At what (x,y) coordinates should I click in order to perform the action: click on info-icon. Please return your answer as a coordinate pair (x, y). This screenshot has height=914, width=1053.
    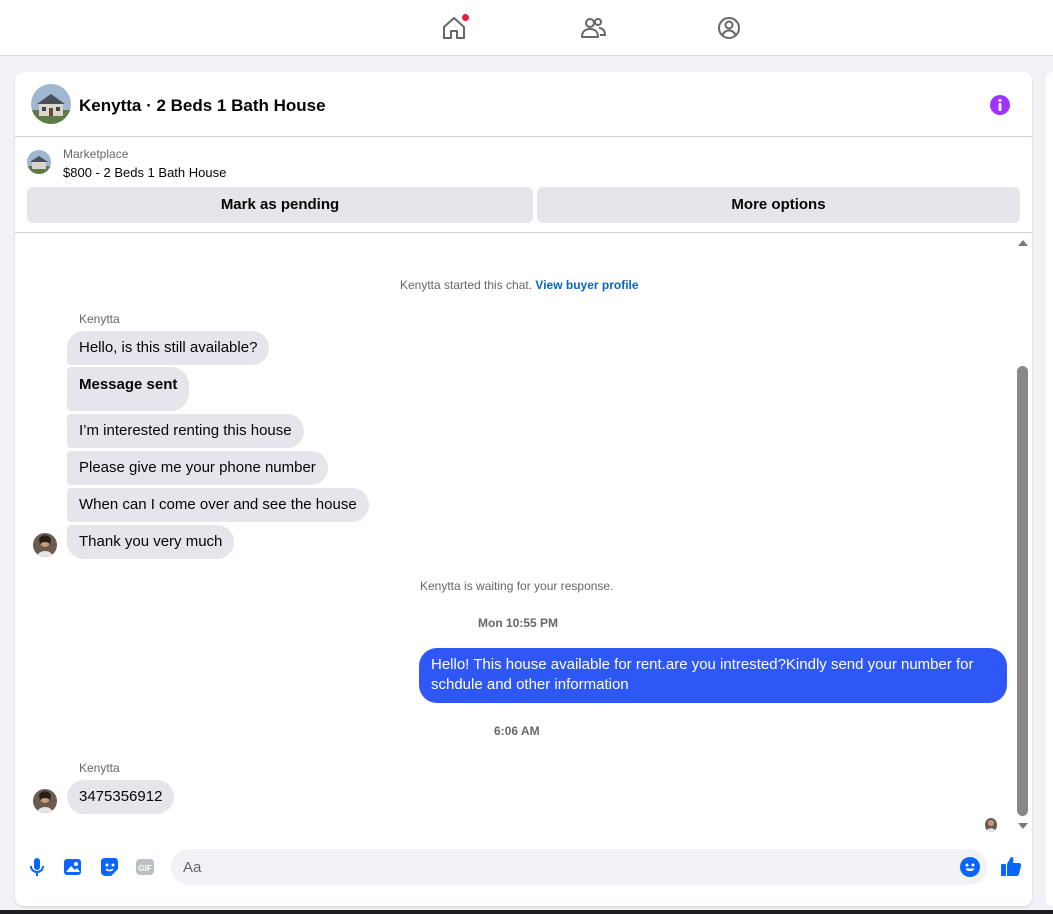
    Looking at the image, I should click on (1000, 105).